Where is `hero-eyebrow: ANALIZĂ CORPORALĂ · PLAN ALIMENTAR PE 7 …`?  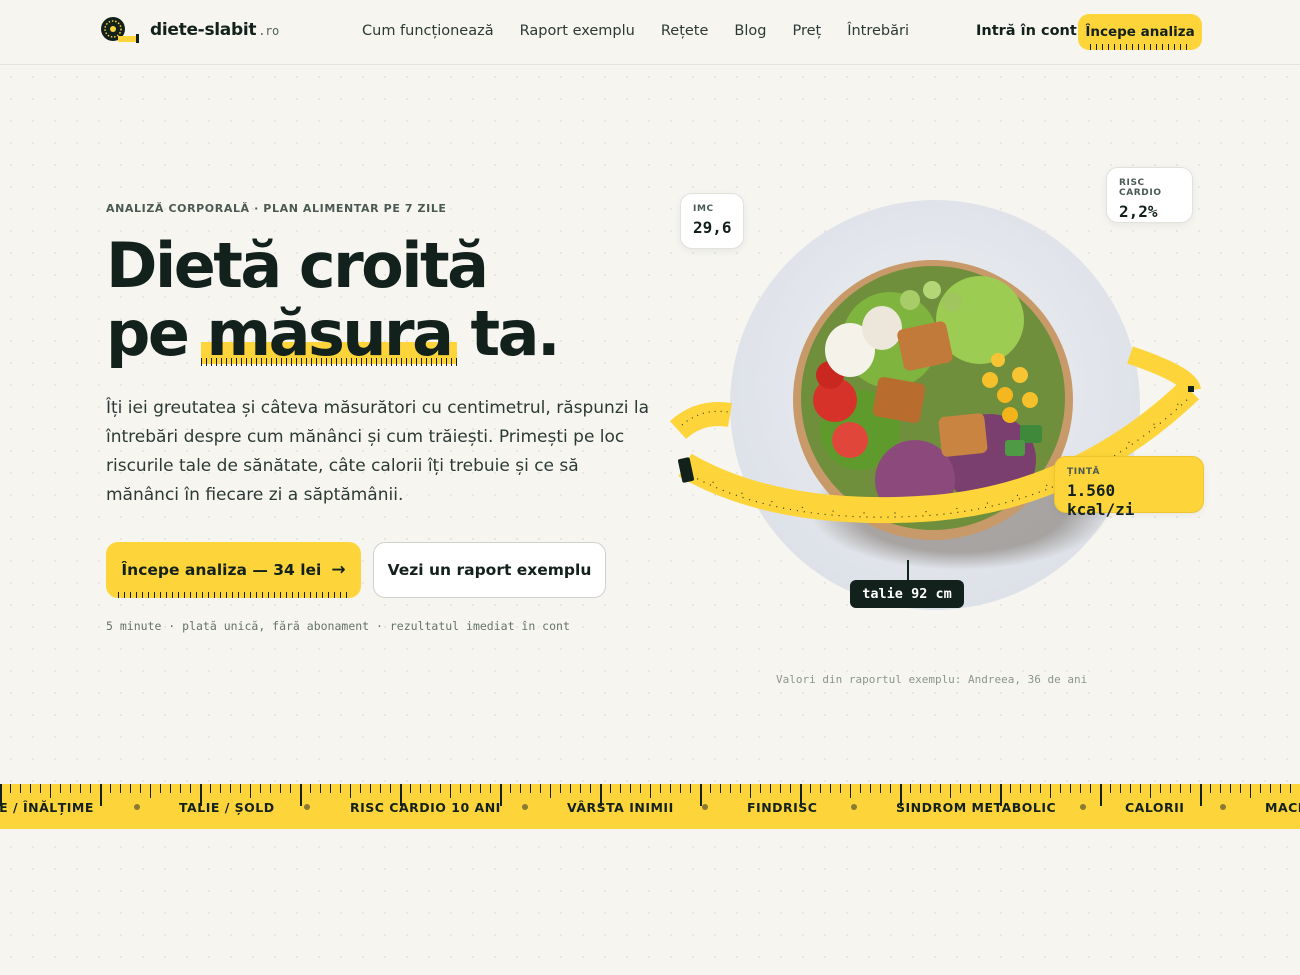
hero-eyebrow: ANALIZĂ CORPORALĂ · PLAN ALIMENTAR PE 7 … is located at coordinates (276, 208).